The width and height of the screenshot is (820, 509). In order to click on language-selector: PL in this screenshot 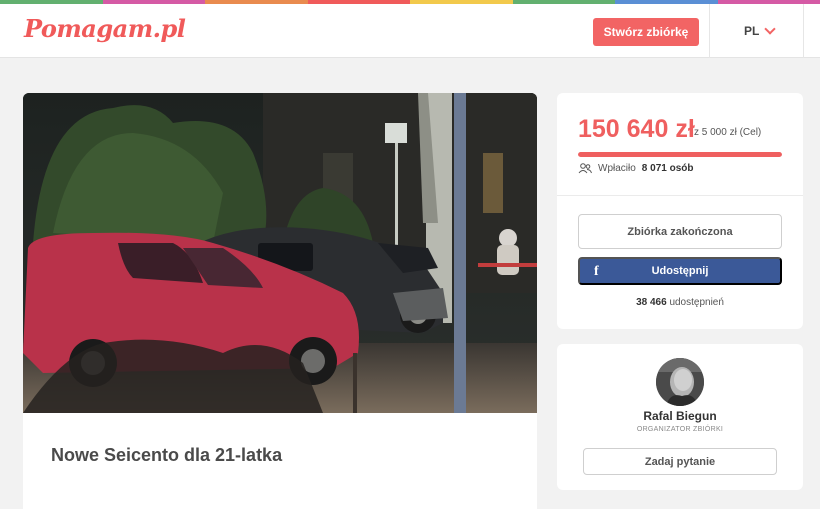, I will do `click(760, 30)`.